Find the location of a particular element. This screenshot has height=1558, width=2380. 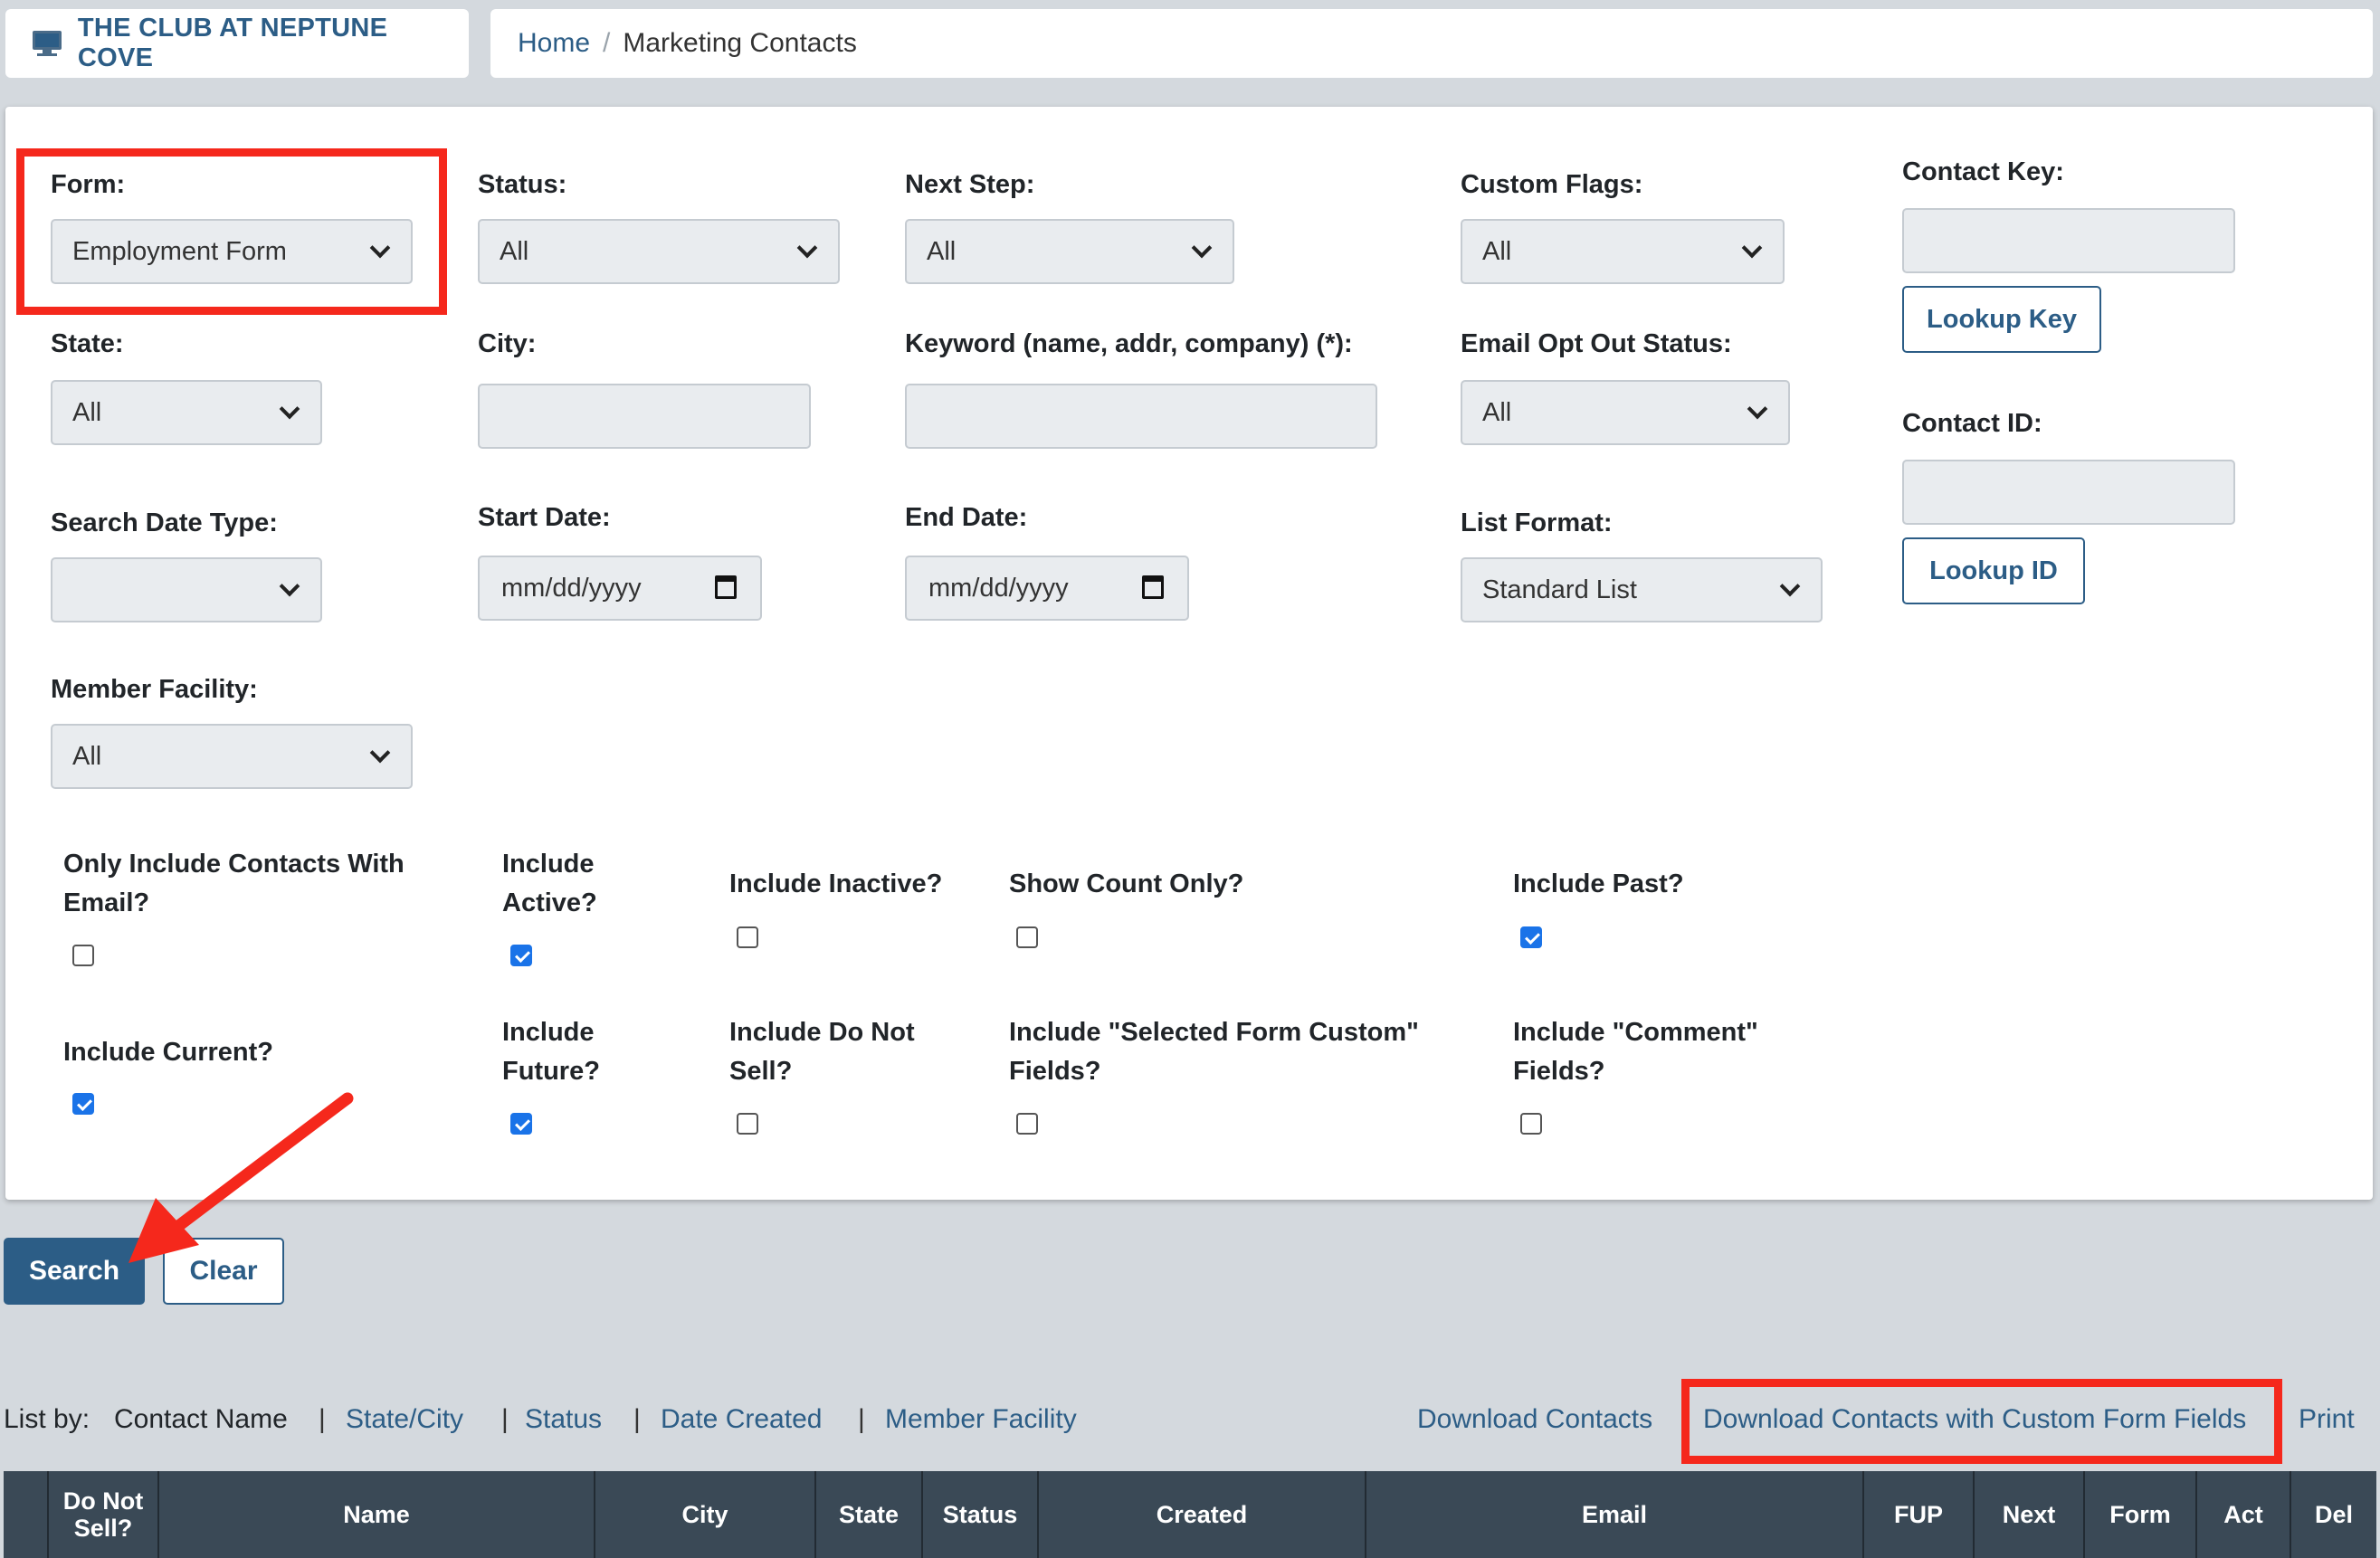

state-select-value: All is located at coordinates (87, 412).